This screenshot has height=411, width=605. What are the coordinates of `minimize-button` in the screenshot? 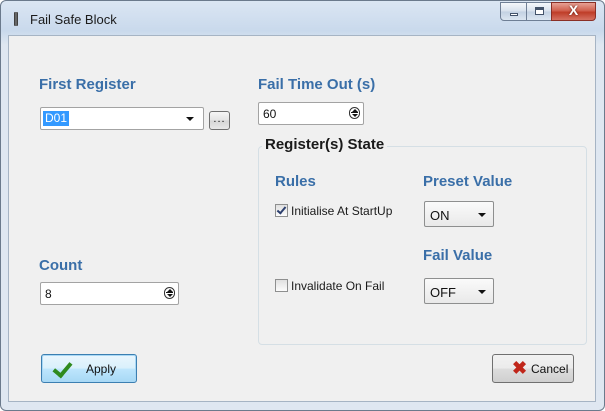 It's located at (513, 11).